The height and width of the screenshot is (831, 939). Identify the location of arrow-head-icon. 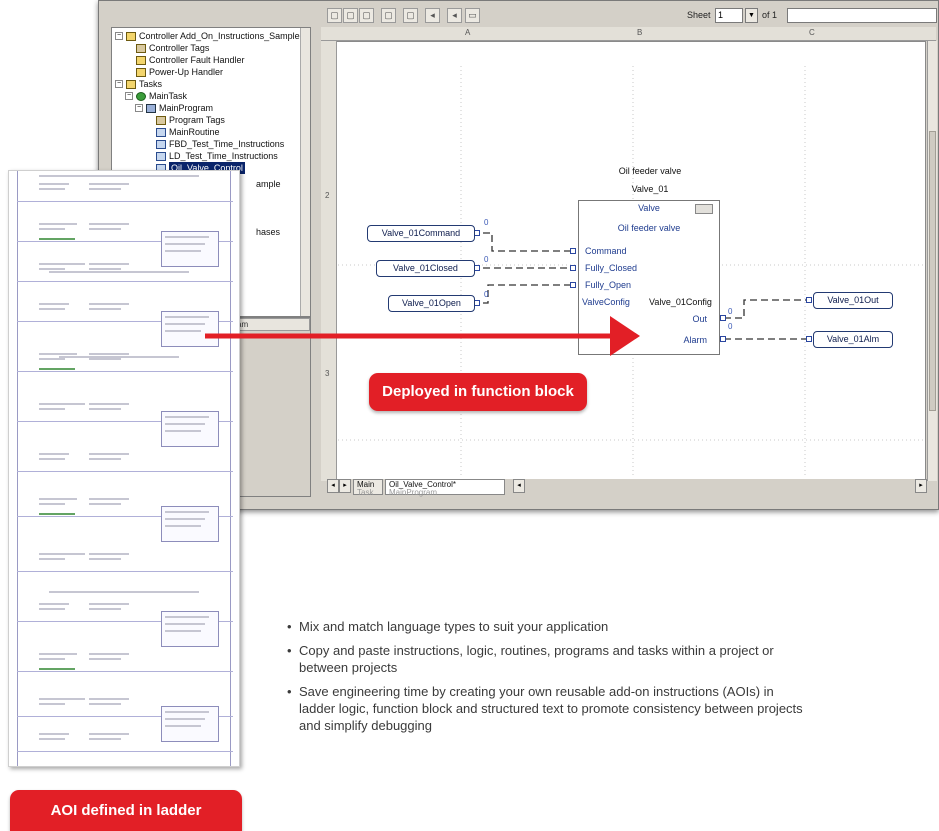
(625, 336).